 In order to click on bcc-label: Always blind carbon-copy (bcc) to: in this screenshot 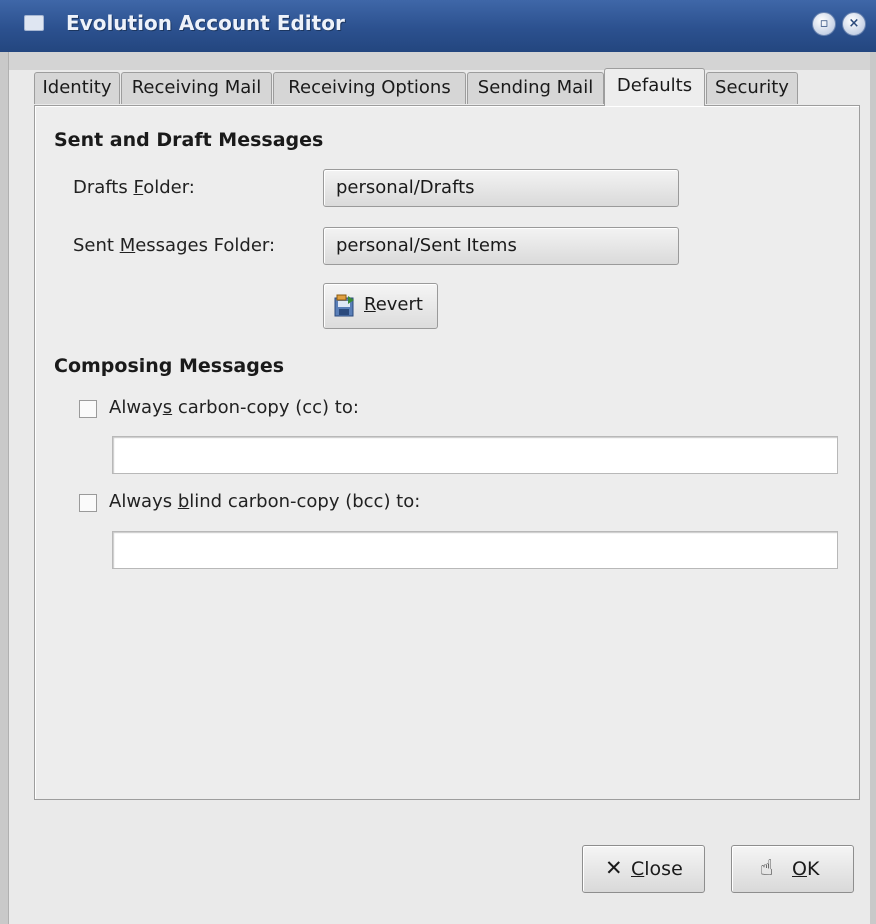, I will do `click(265, 501)`.